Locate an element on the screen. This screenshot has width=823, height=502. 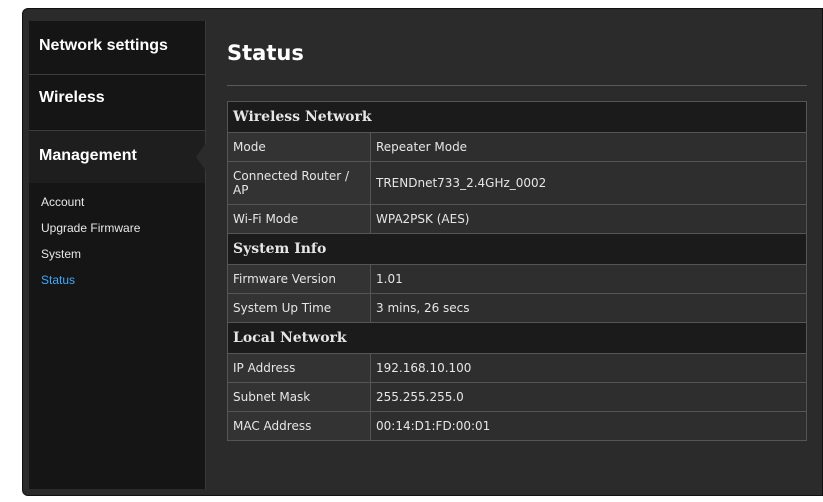
submenu-item-account: Account is located at coordinates (117, 202).